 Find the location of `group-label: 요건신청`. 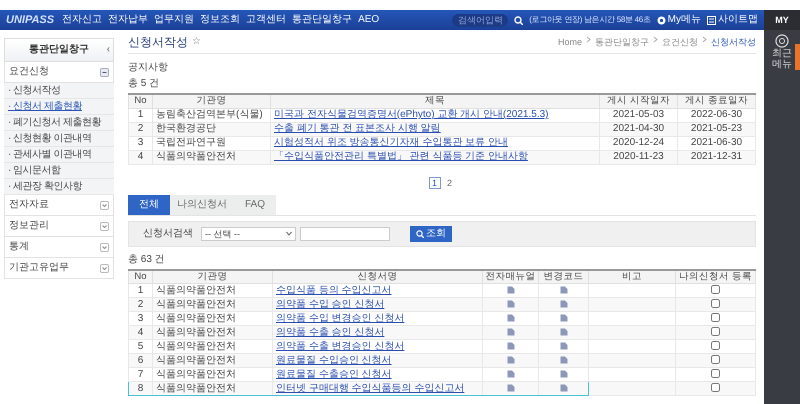

group-label: 요건신청 is located at coordinates (29, 72).